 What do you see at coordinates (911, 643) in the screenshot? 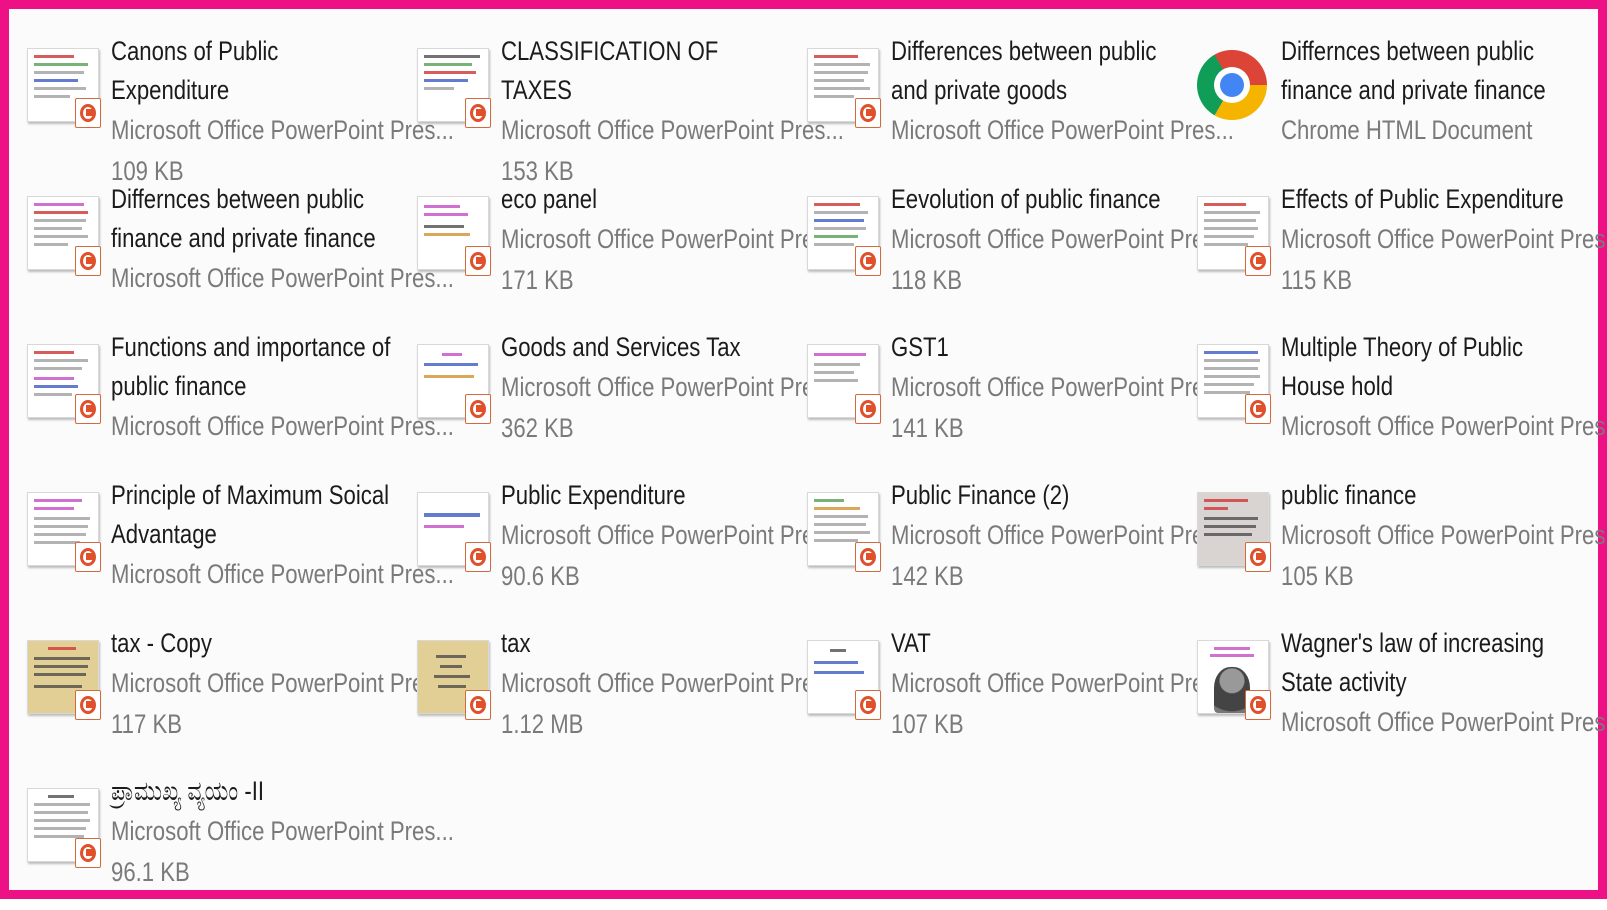
I see `file-name: VAT` at bounding box center [911, 643].